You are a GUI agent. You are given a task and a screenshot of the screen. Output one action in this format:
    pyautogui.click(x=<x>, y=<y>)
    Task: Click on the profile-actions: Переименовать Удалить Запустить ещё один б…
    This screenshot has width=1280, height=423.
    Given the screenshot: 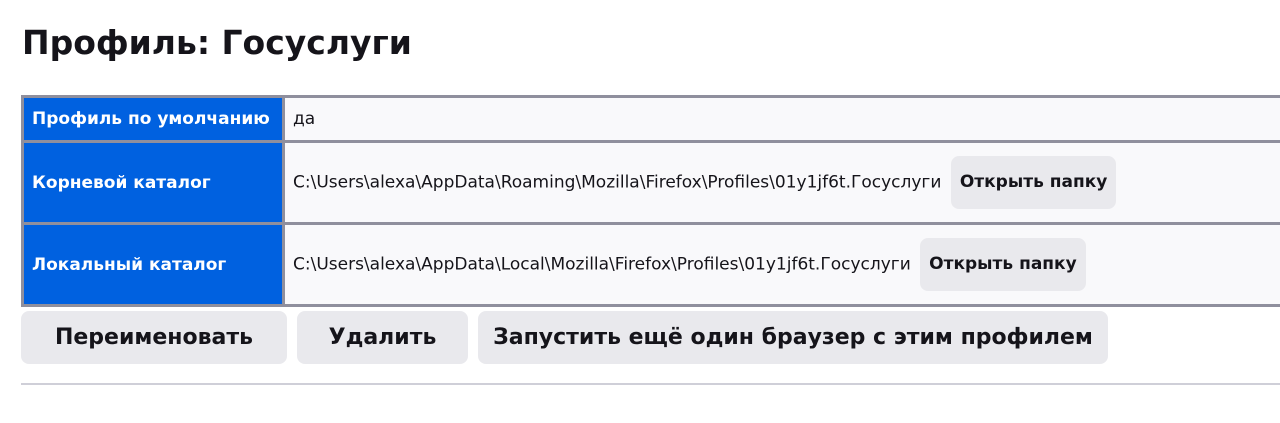 What is the action you would take?
    pyautogui.click(x=569, y=337)
    